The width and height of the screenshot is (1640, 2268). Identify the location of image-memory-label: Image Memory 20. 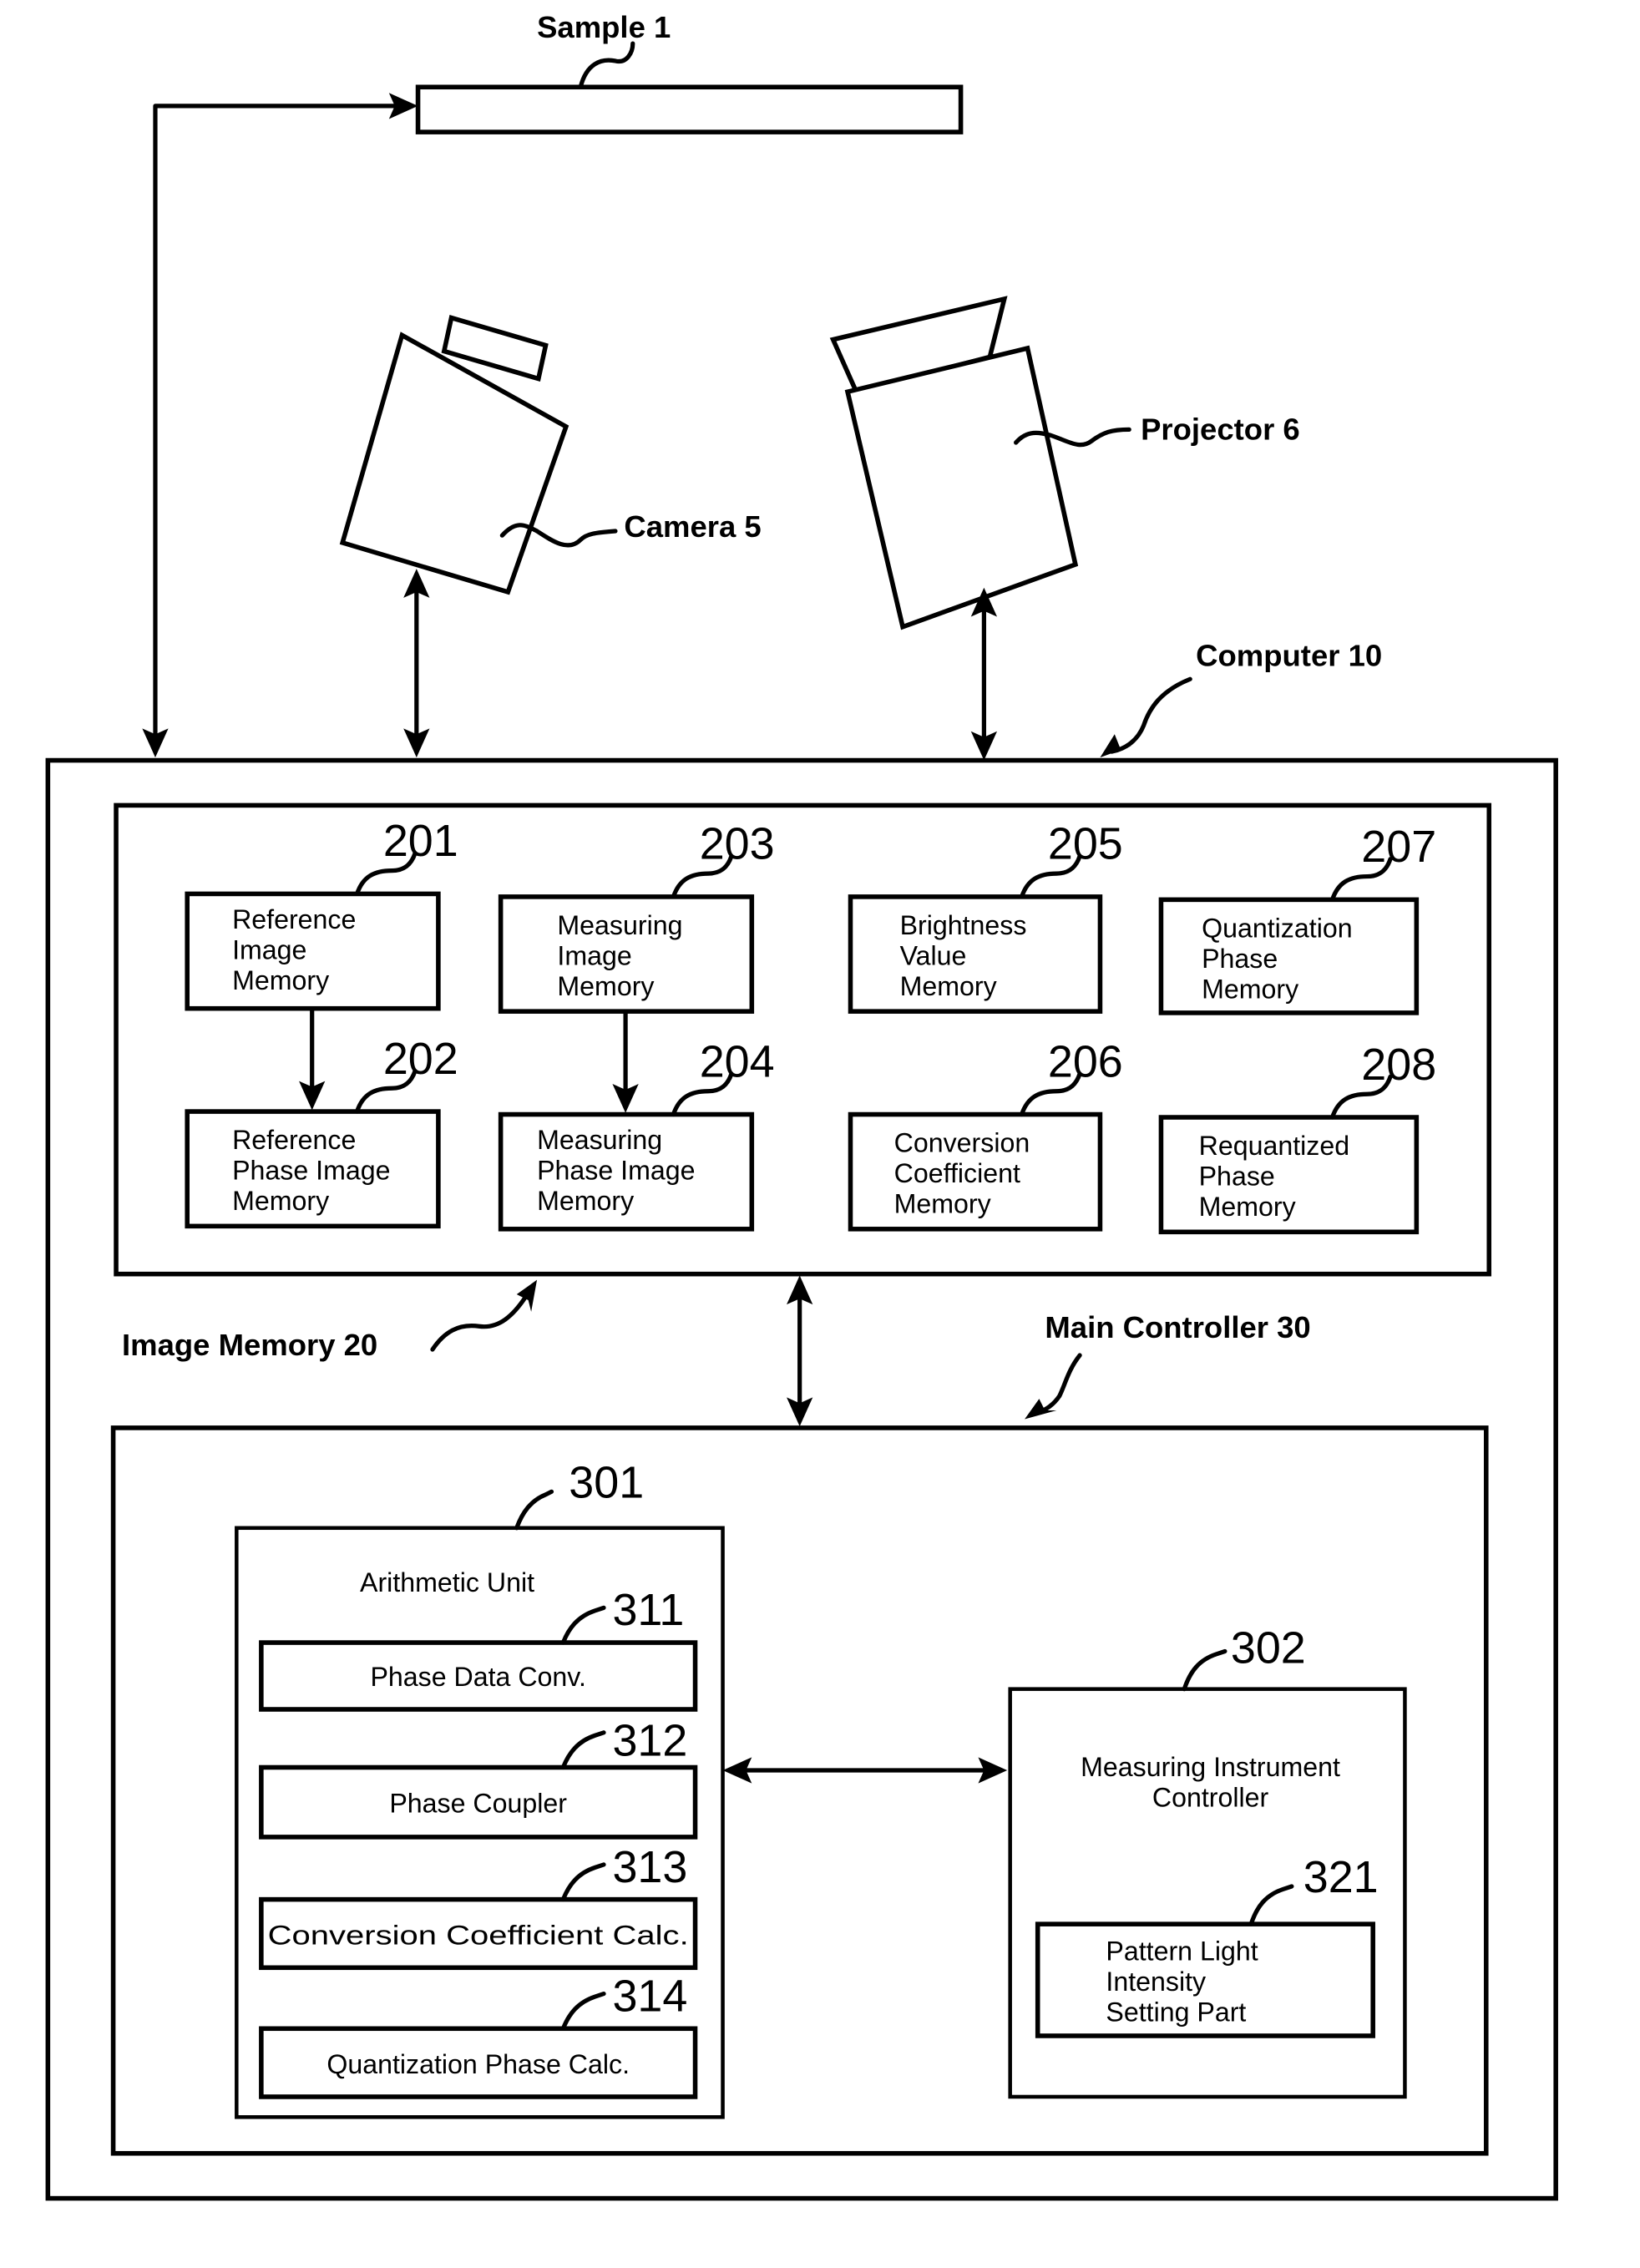
(249, 1345).